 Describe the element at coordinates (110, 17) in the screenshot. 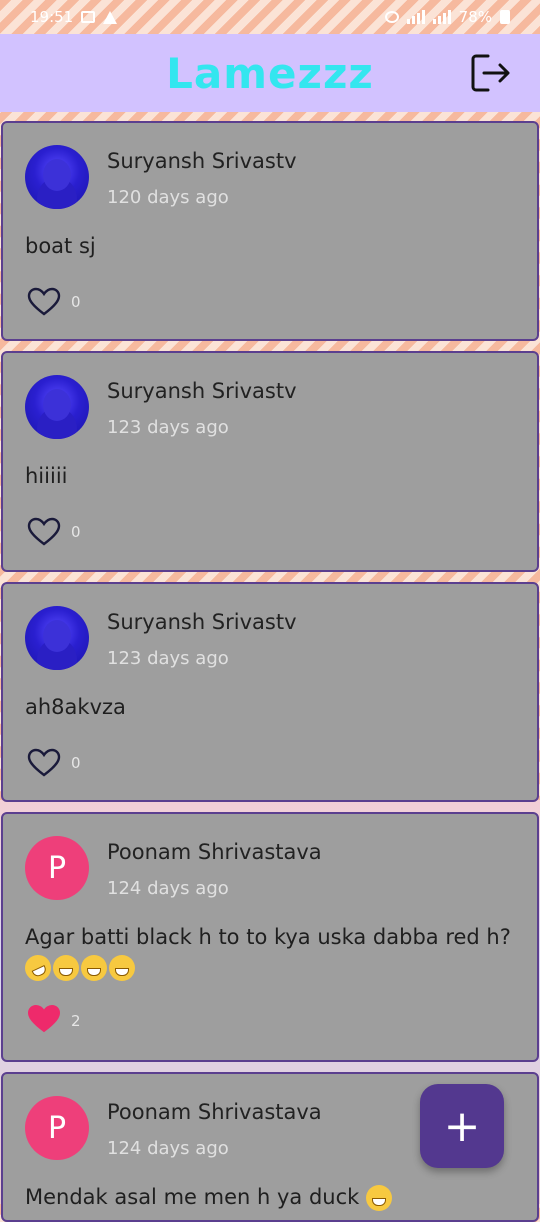

I see `warning-icon` at that location.